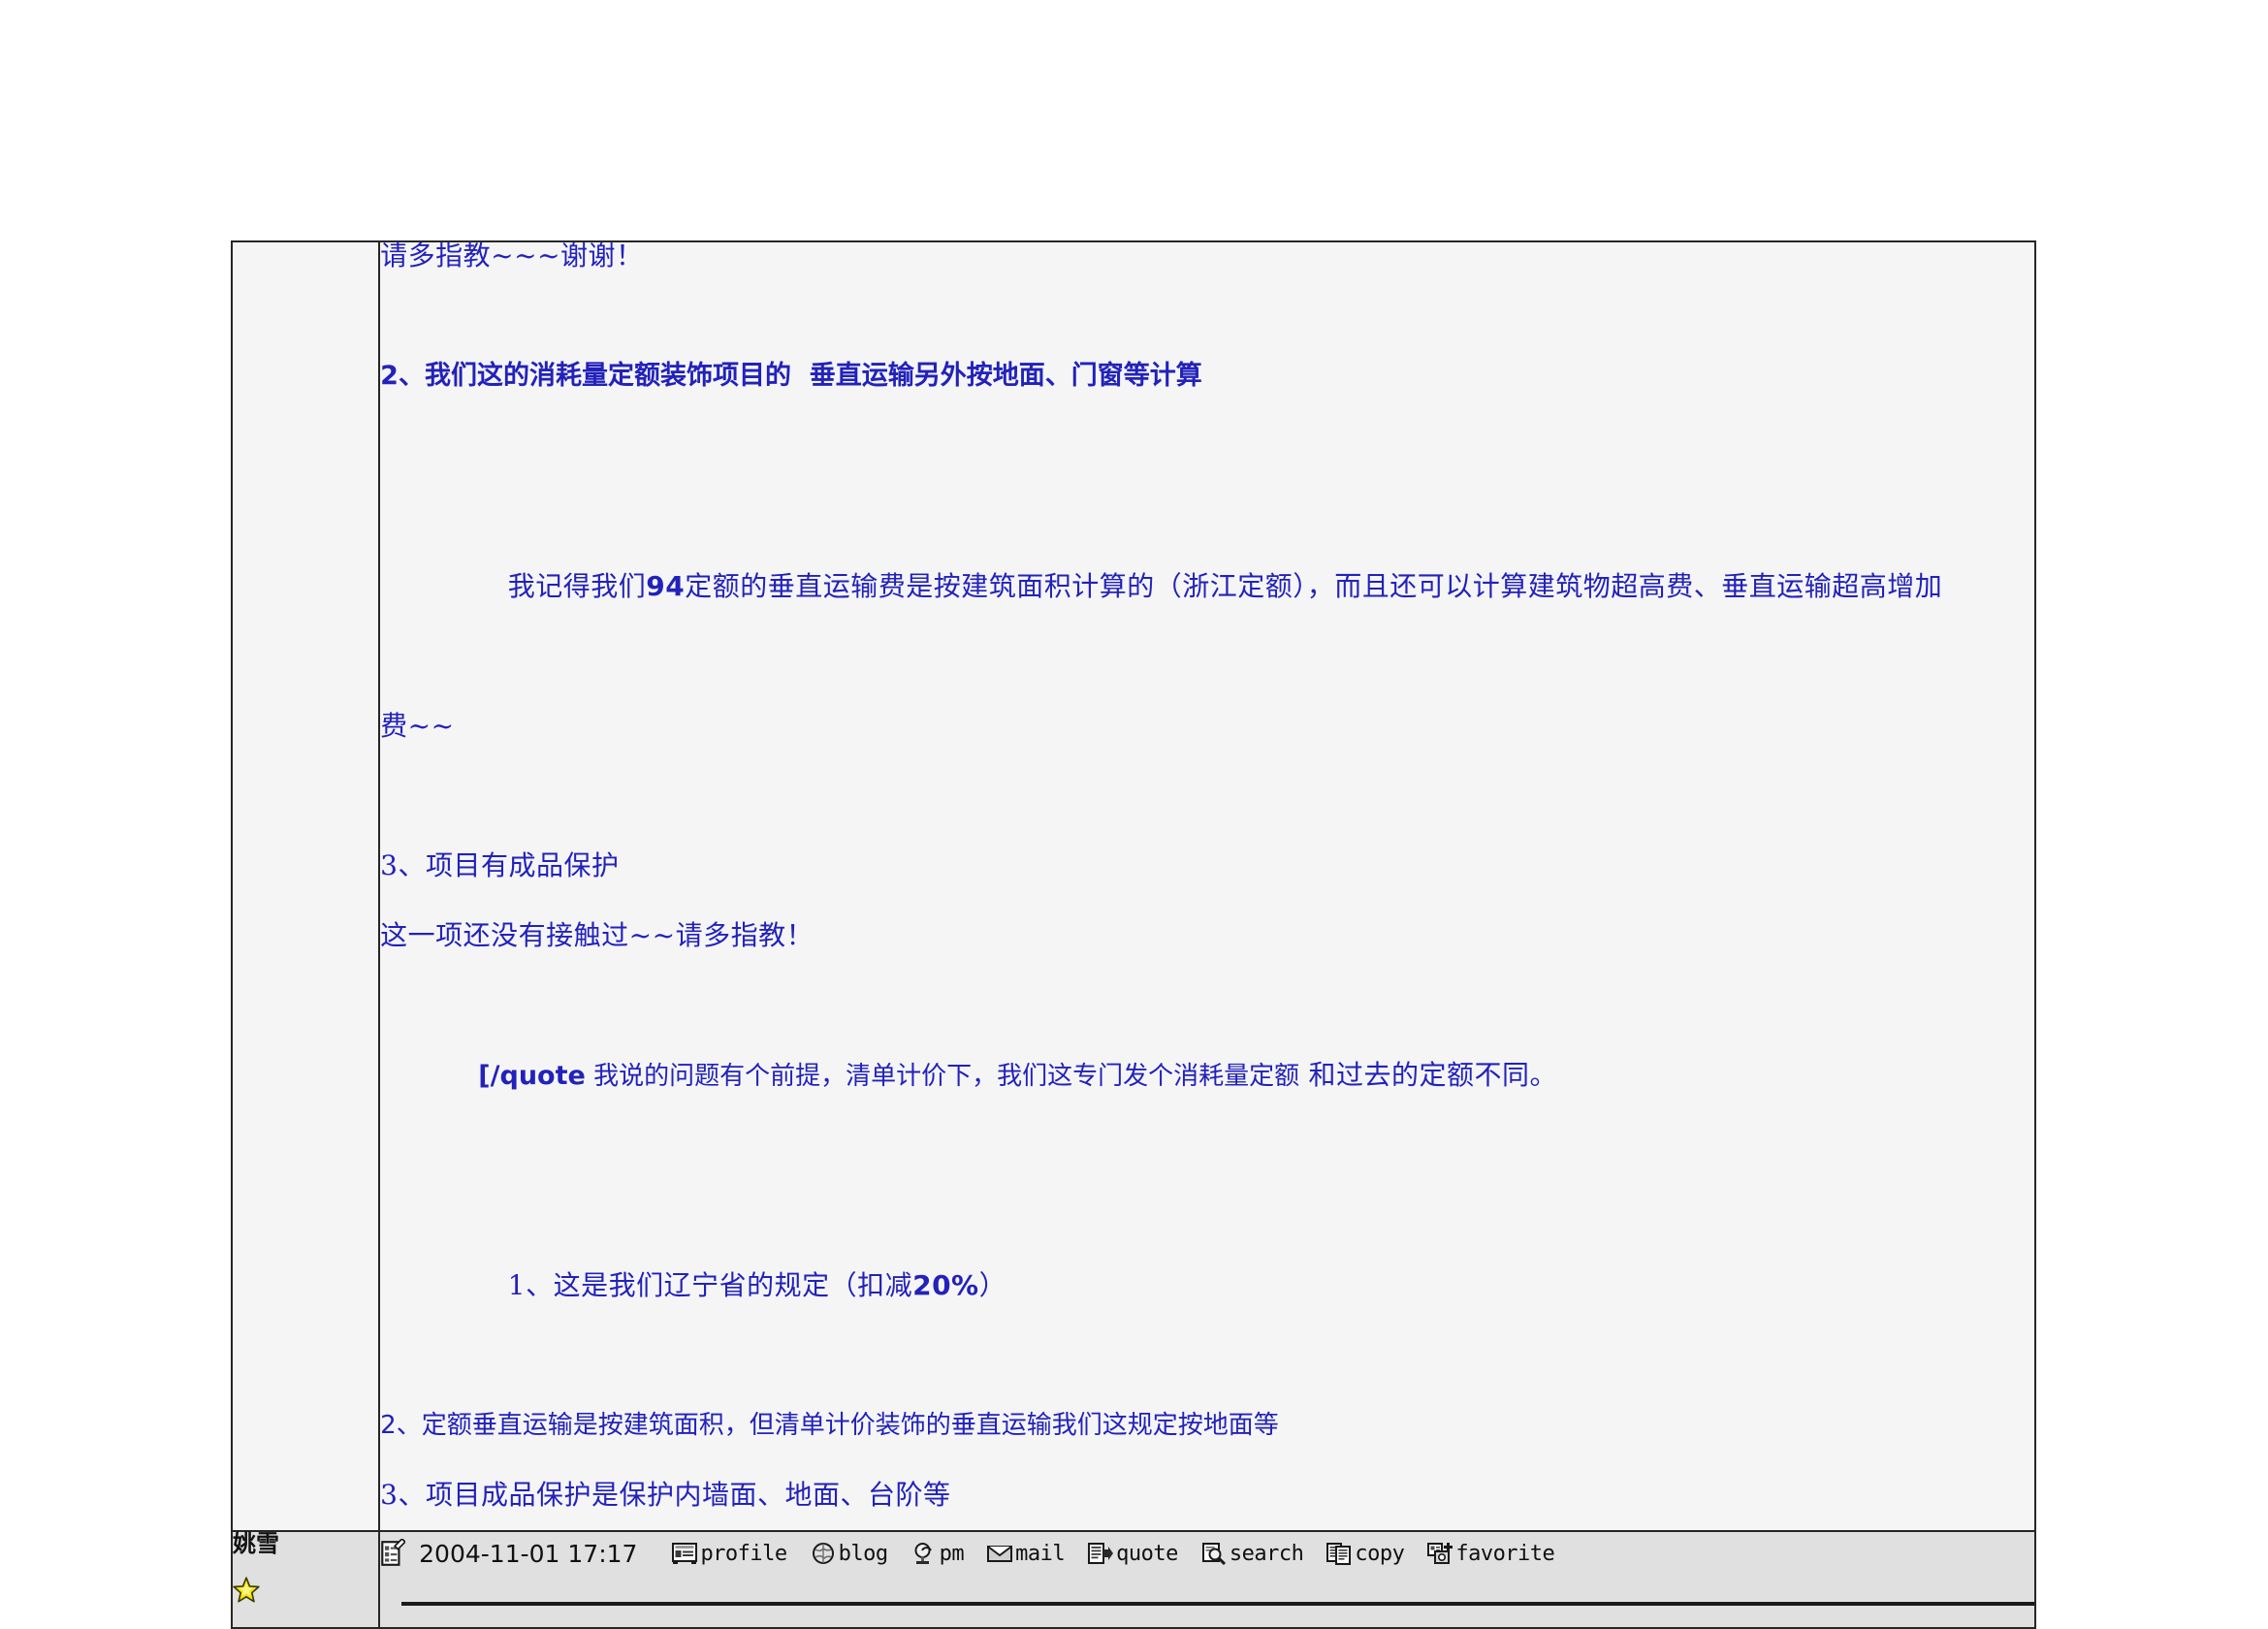  What do you see at coordinates (1266, 1553) in the screenshot?
I see `search-label: search` at bounding box center [1266, 1553].